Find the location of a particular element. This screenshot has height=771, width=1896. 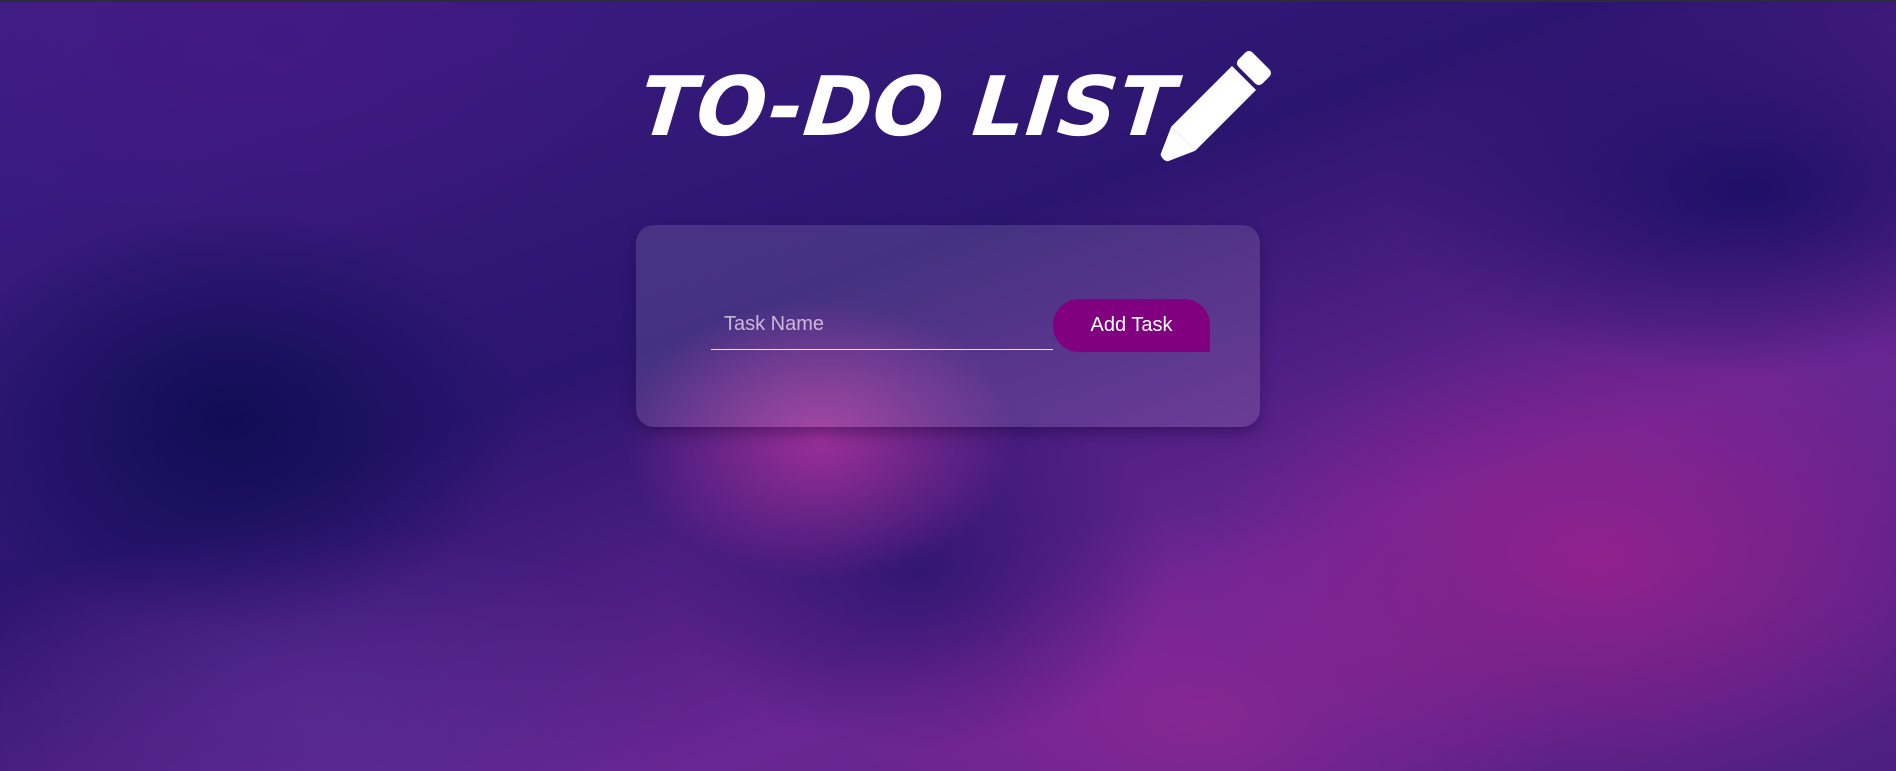

pencil-icon is located at coordinates (1215, 106).